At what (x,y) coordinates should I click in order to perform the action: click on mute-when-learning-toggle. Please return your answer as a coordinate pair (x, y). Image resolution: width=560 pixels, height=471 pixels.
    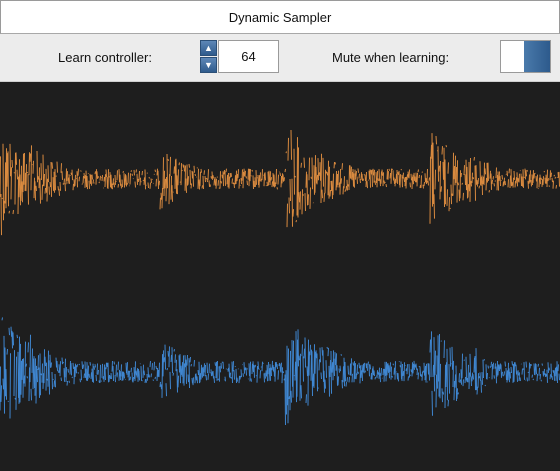
    Looking at the image, I should click on (525, 56).